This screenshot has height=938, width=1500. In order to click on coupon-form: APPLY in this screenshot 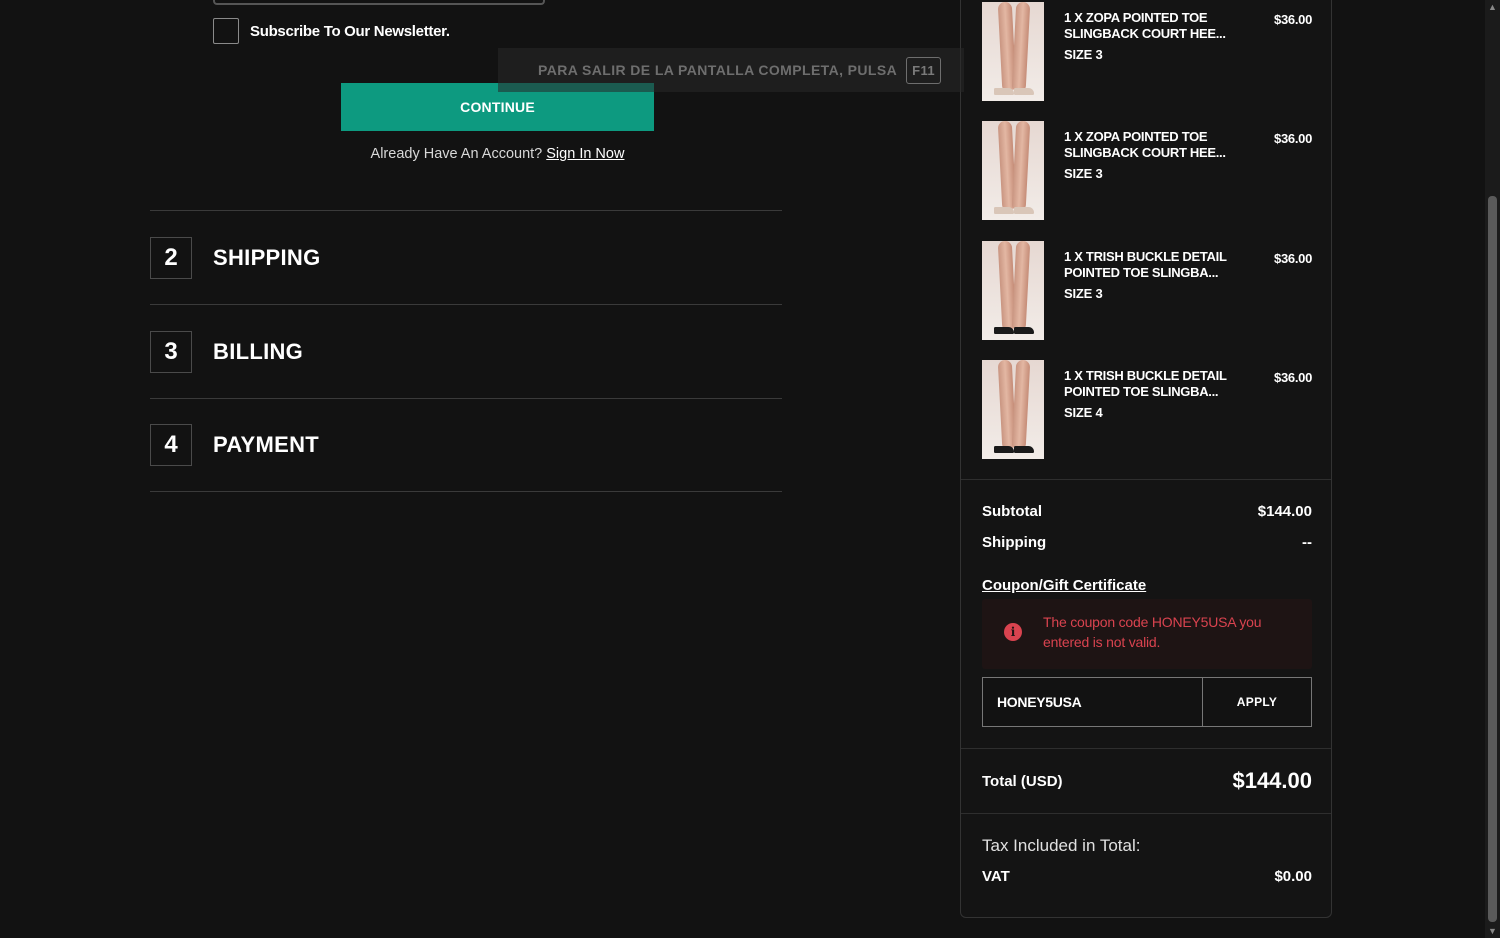, I will do `click(1147, 702)`.